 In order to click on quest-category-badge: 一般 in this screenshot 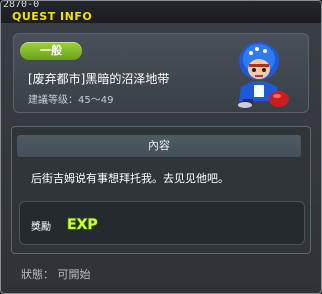, I will do `click(51, 51)`.